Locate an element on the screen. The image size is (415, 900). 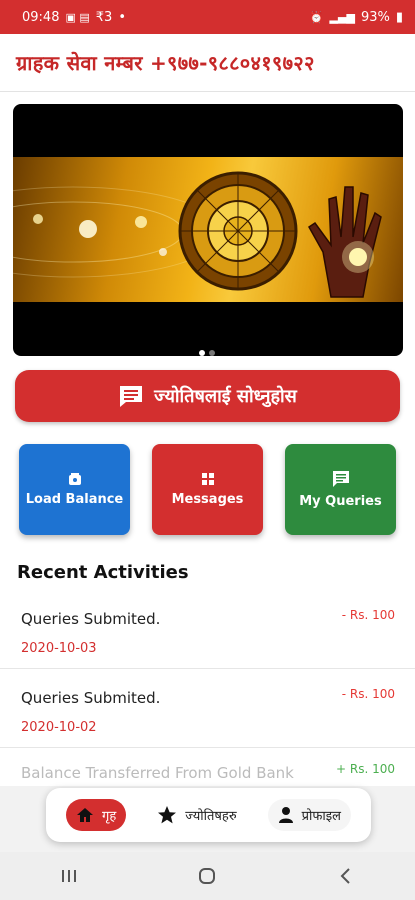
bottom-navigation: गृह ज्योतिषहरु प्रोफाइल is located at coordinates (208, 815).